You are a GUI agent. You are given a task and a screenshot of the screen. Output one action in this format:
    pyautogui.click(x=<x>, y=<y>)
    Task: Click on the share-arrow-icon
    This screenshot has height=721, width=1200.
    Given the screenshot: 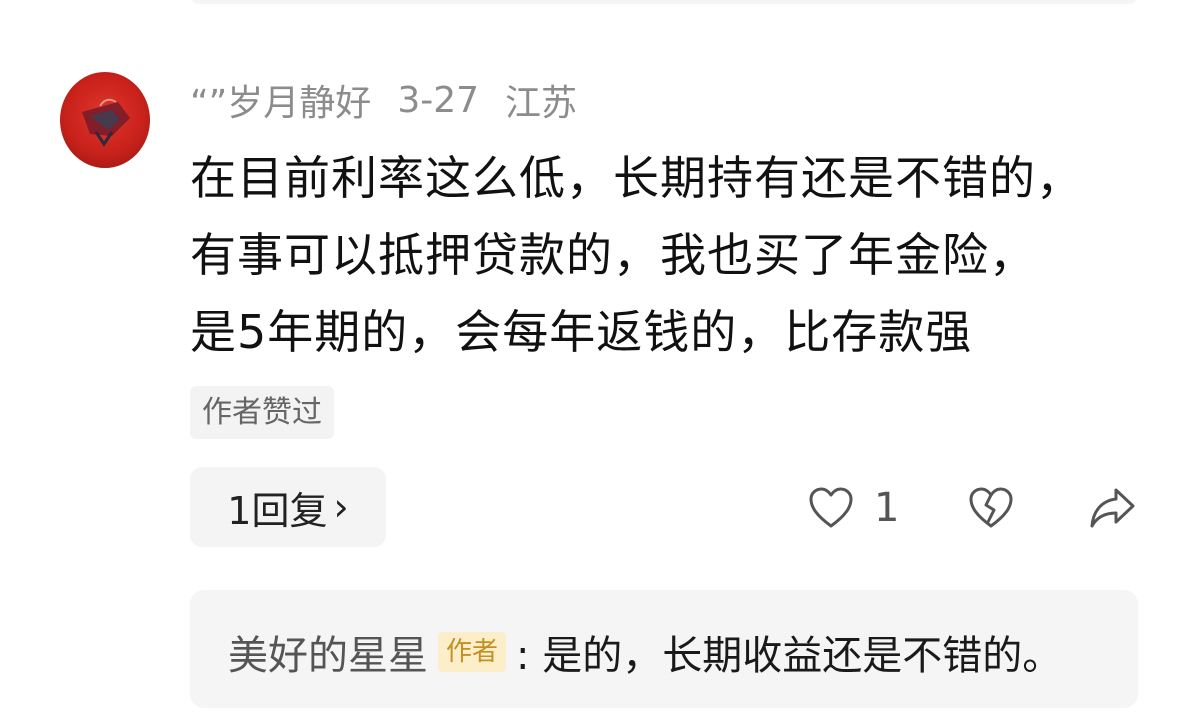 What is the action you would take?
    pyautogui.click(x=1112, y=508)
    